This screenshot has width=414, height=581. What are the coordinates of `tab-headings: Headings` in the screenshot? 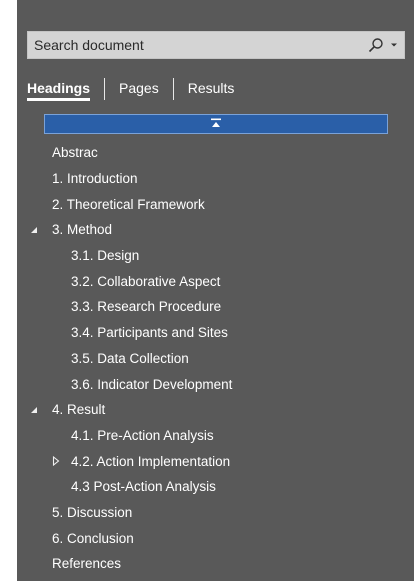 It's located at (59, 89).